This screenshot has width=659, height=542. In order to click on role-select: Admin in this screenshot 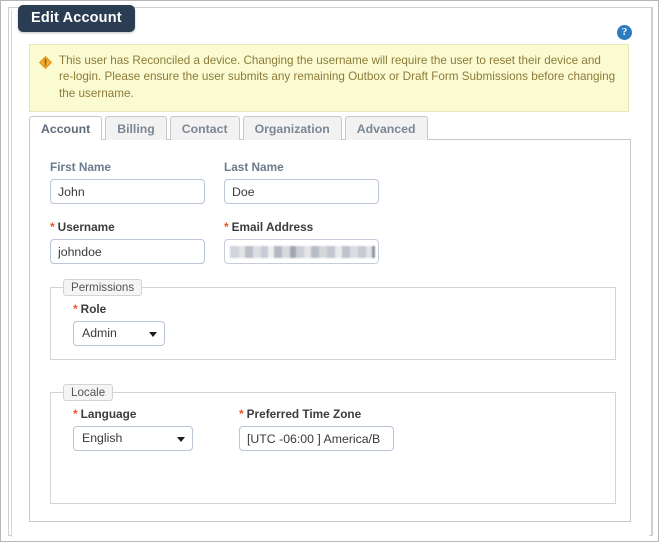, I will do `click(119, 333)`.